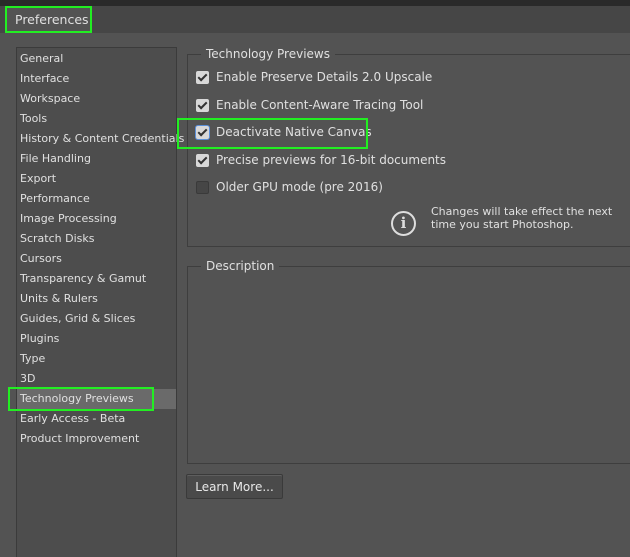 The height and width of the screenshot is (557, 630). I want to click on checkbox-row: Enable Content-Aware Tracing Tool, so click(309, 105).